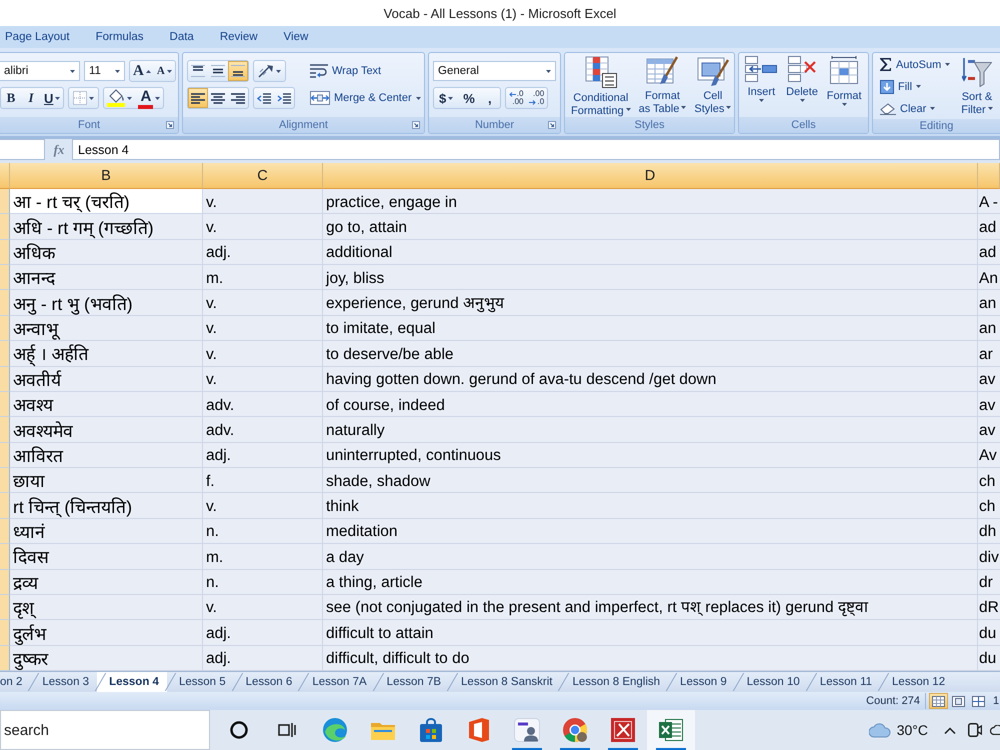 This screenshot has height=750, width=1000. I want to click on zoom-level: 1, so click(996, 701).